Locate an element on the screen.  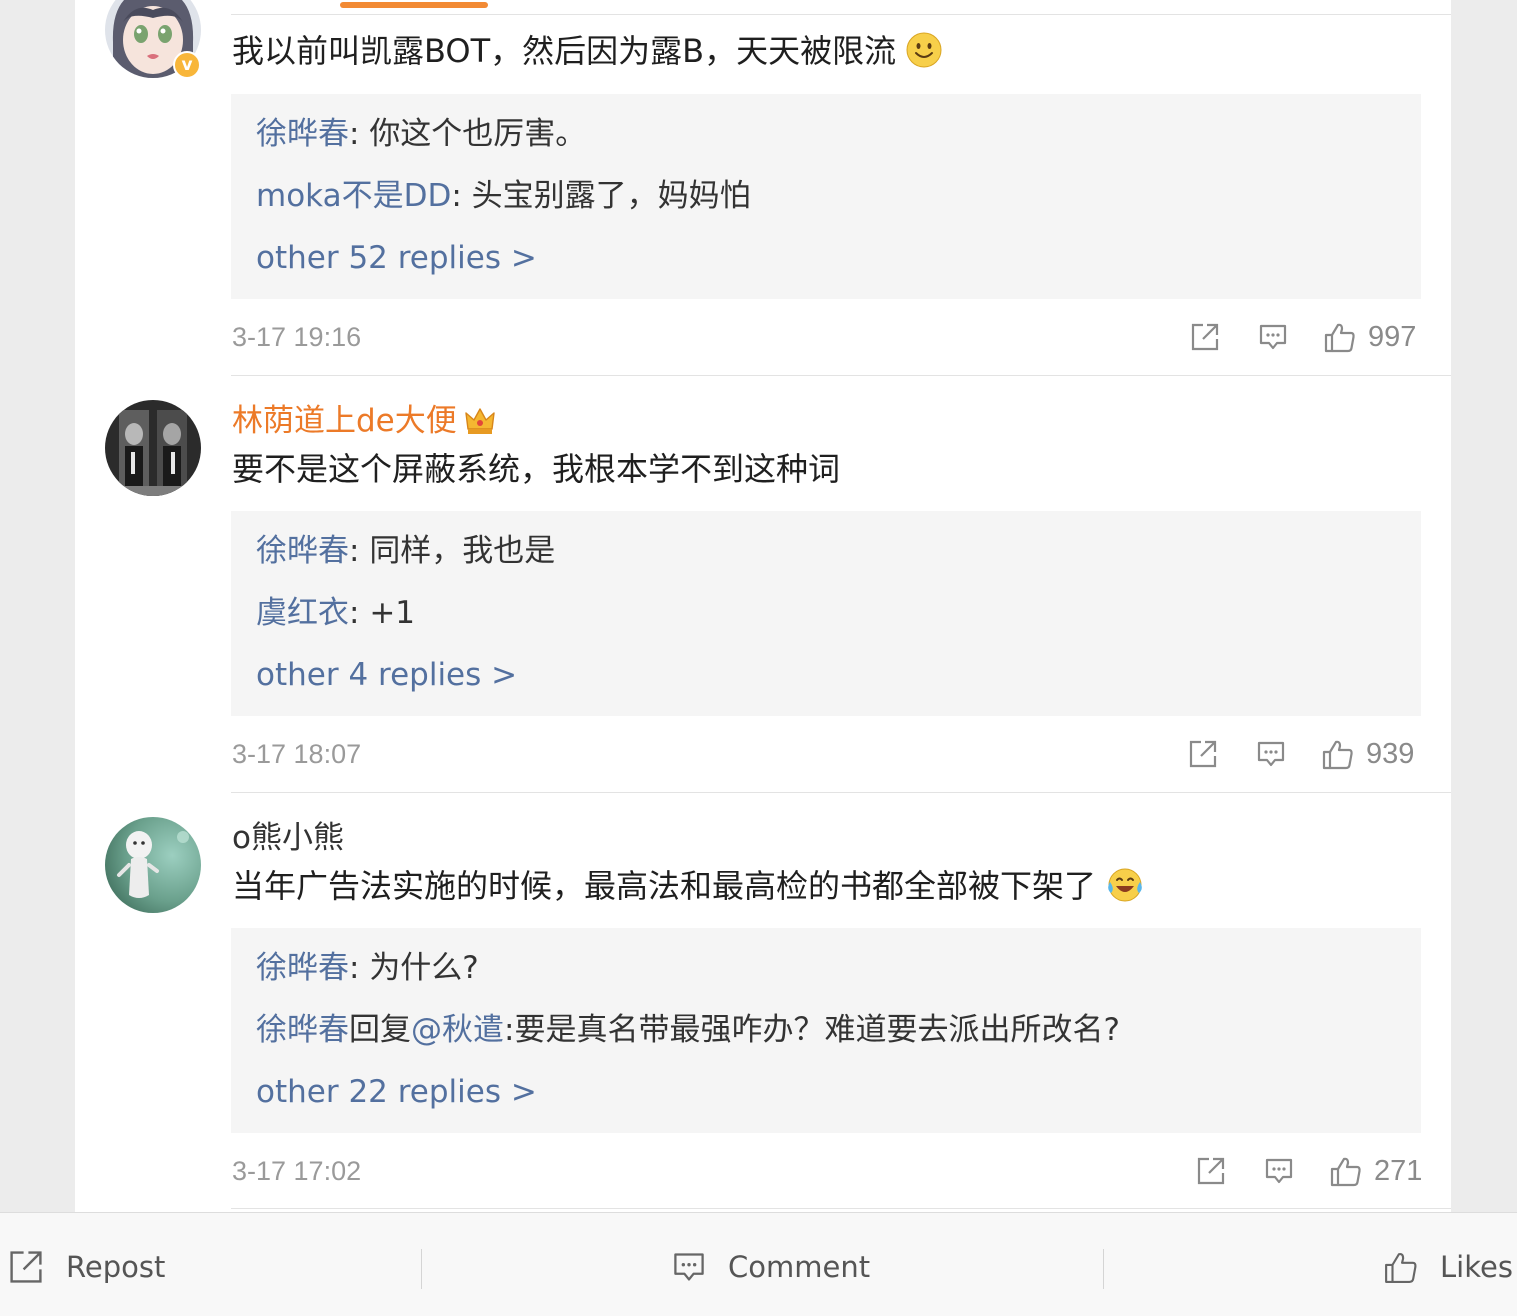
reply-author: 虞红衣 is located at coordinates (302, 613).